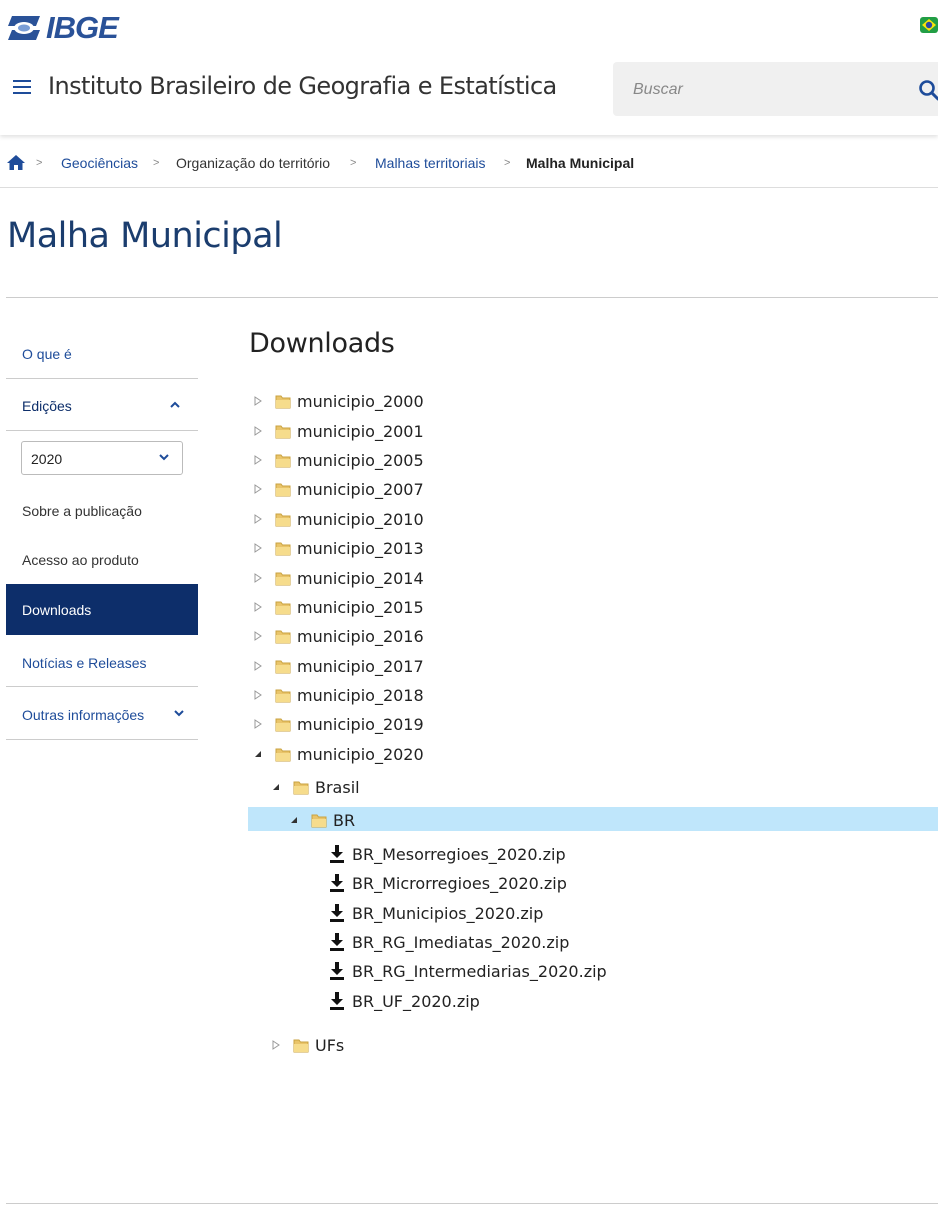 The image size is (938, 1227). I want to click on download-file-br-mesorregioes: BR_Mesorregioes_2020.zip, so click(447, 854).